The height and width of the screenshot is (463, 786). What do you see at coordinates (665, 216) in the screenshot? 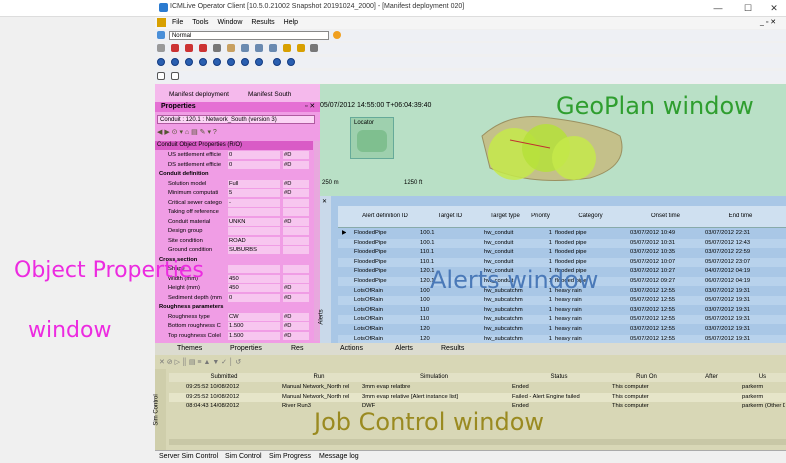
I see `alerts-column-header: Onset time` at bounding box center [665, 216].